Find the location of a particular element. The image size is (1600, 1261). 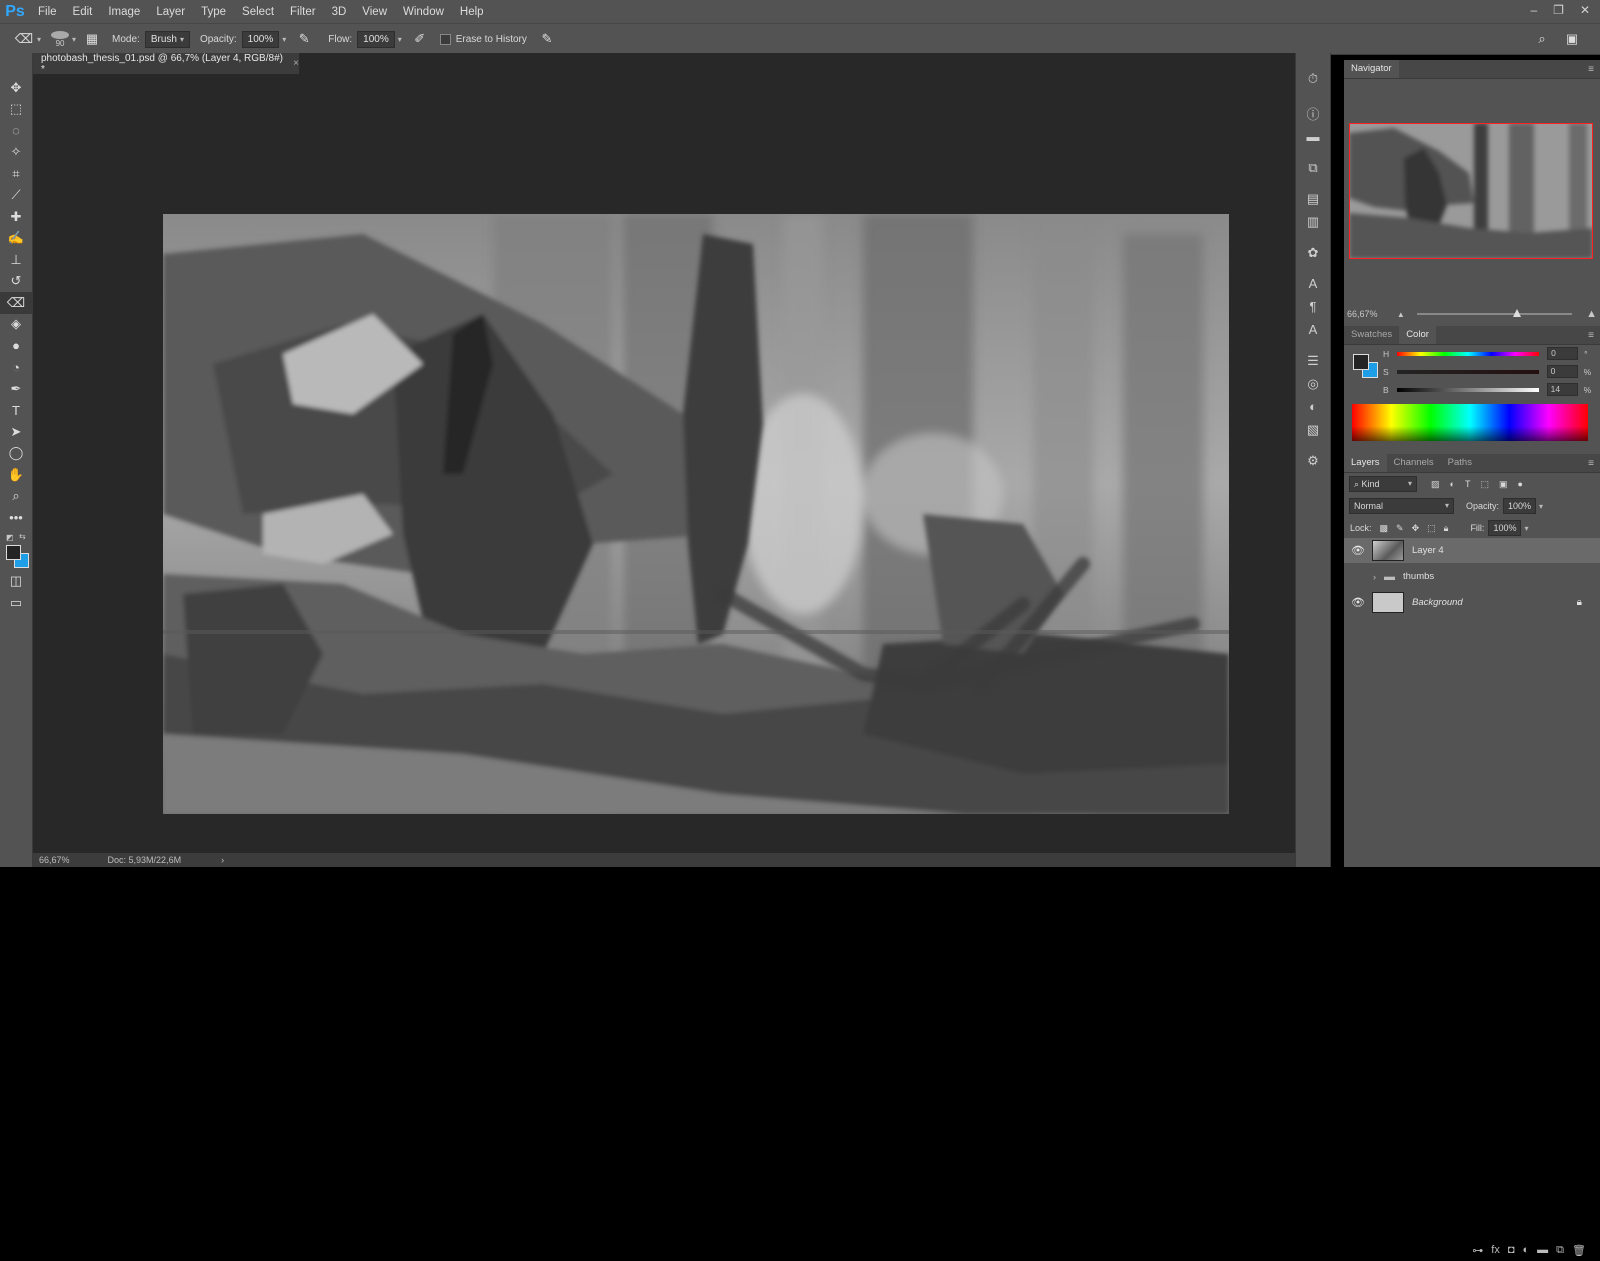

brush-tool-icon: ✍ is located at coordinates (16, 239).